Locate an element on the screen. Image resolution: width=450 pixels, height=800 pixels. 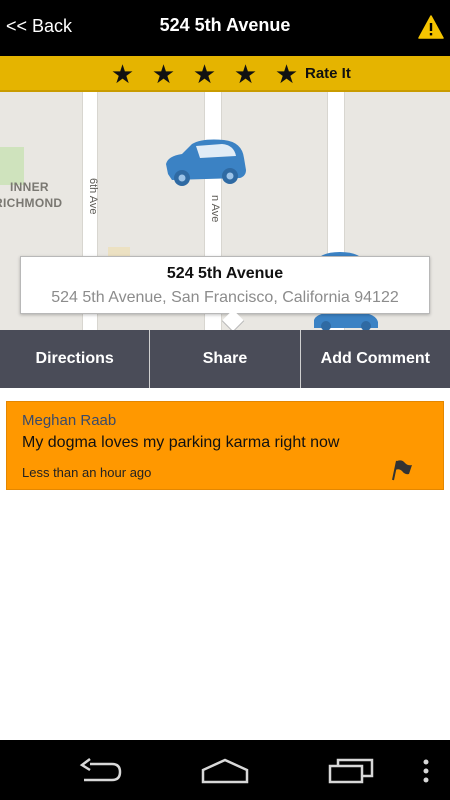
directions-button: Directions is located at coordinates (75, 359).